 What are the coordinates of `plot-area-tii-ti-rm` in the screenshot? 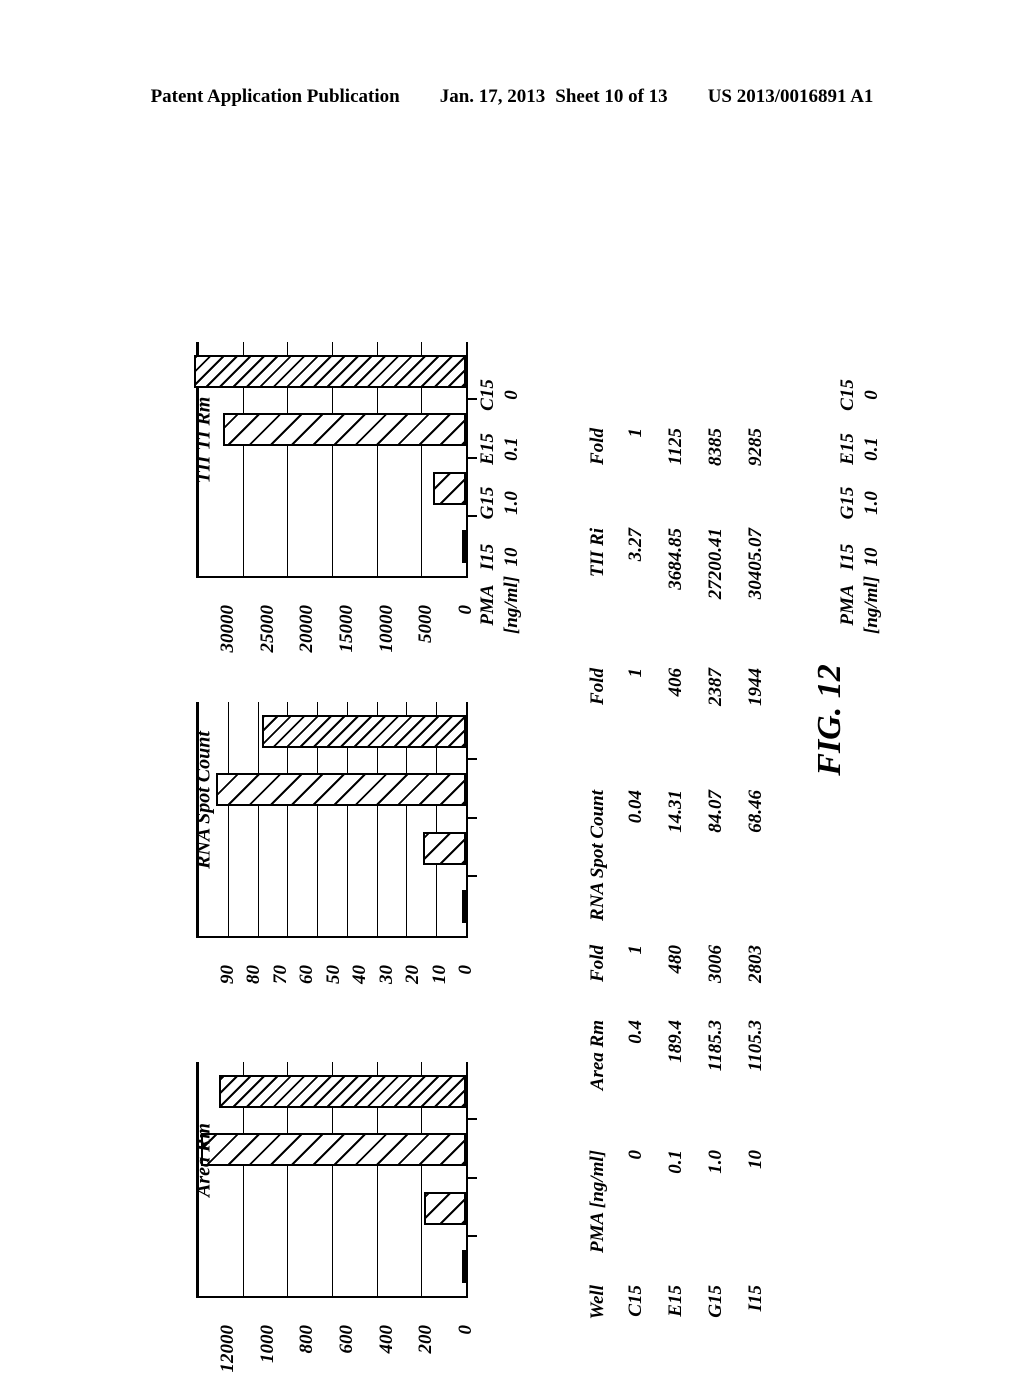 It's located at (335, 460).